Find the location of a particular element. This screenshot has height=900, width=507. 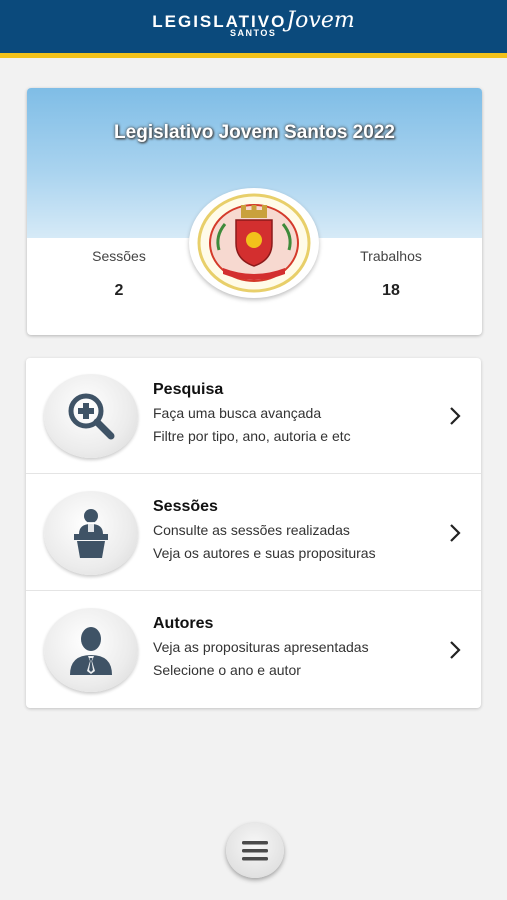

menu-item-description: Filtre por tipo, ano, autoria e etc is located at coordinates (252, 436).